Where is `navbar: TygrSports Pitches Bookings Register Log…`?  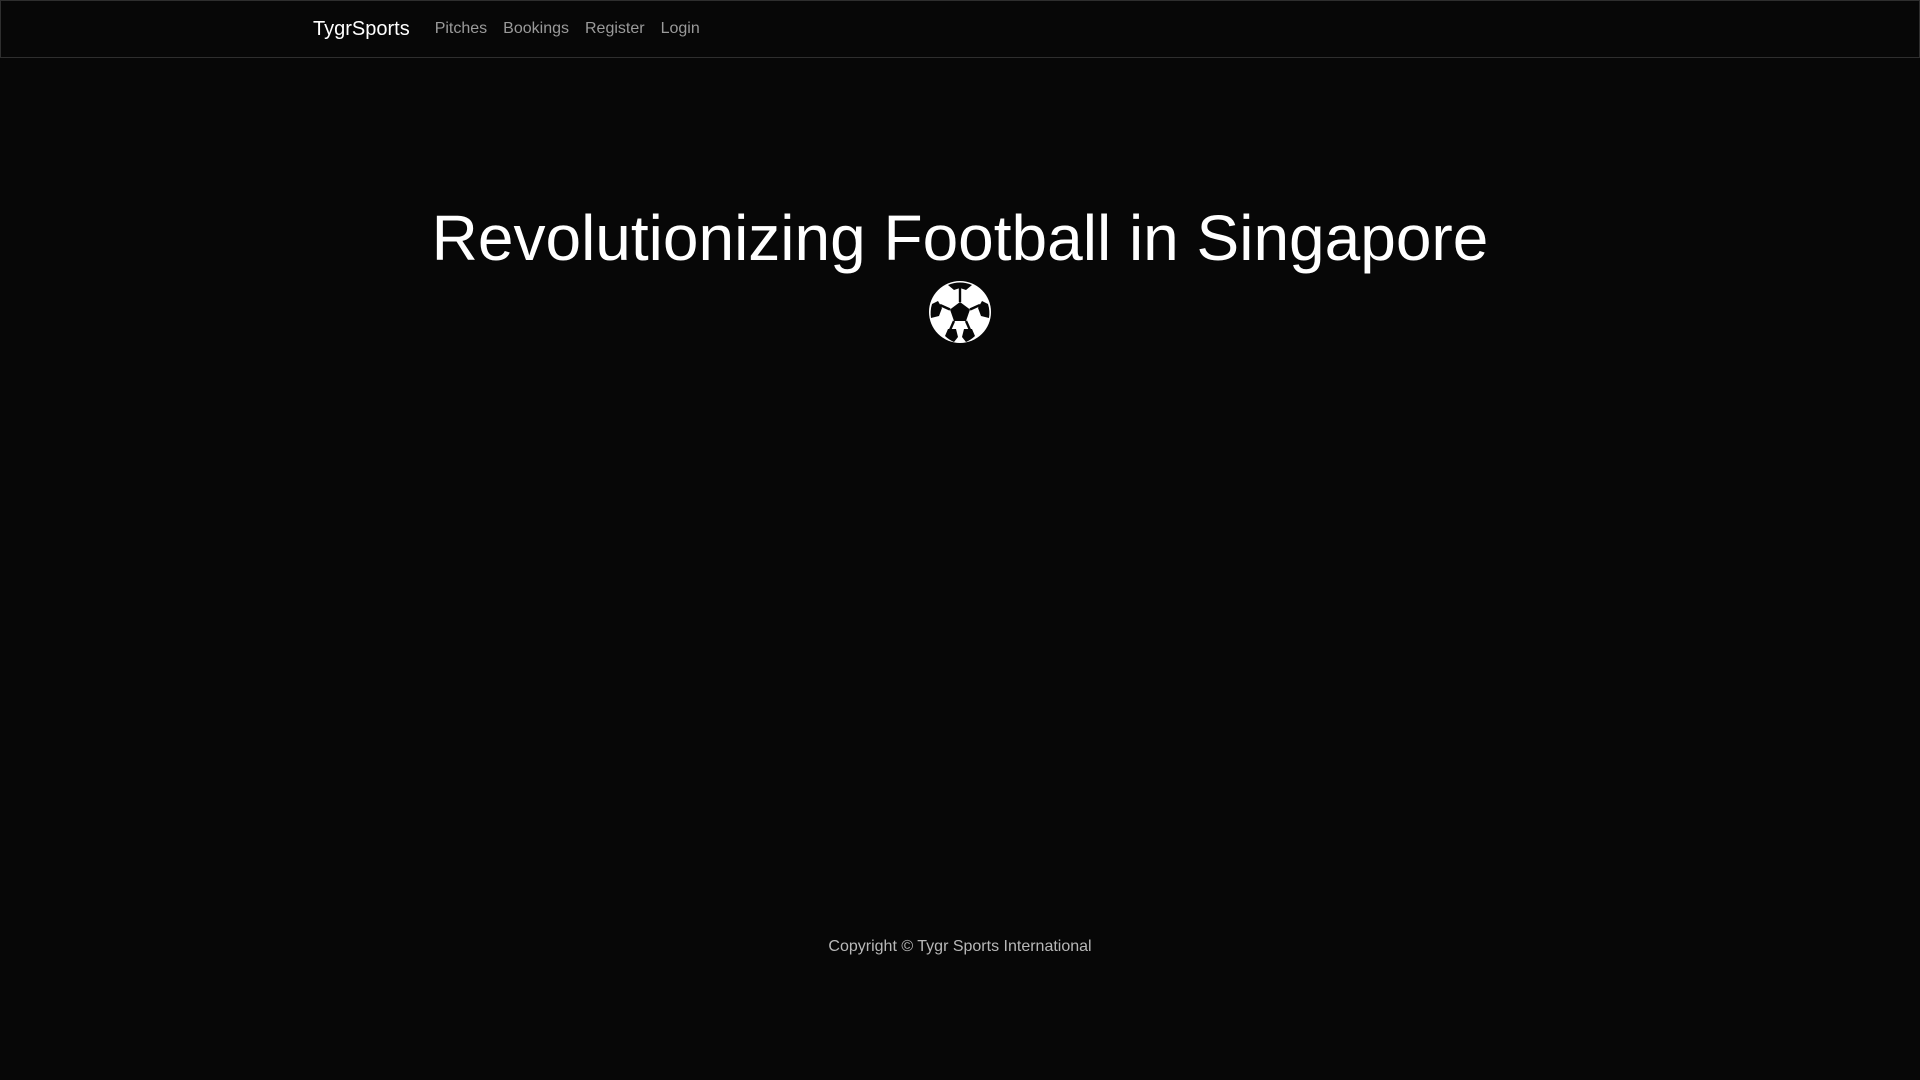 navbar: TygrSports Pitches Bookings Register Log… is located at coordinates (960, 29).